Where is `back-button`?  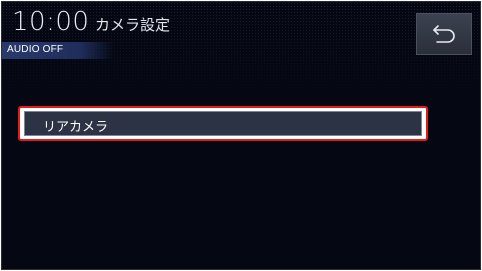
back-button is located at coordinates (444, 34).